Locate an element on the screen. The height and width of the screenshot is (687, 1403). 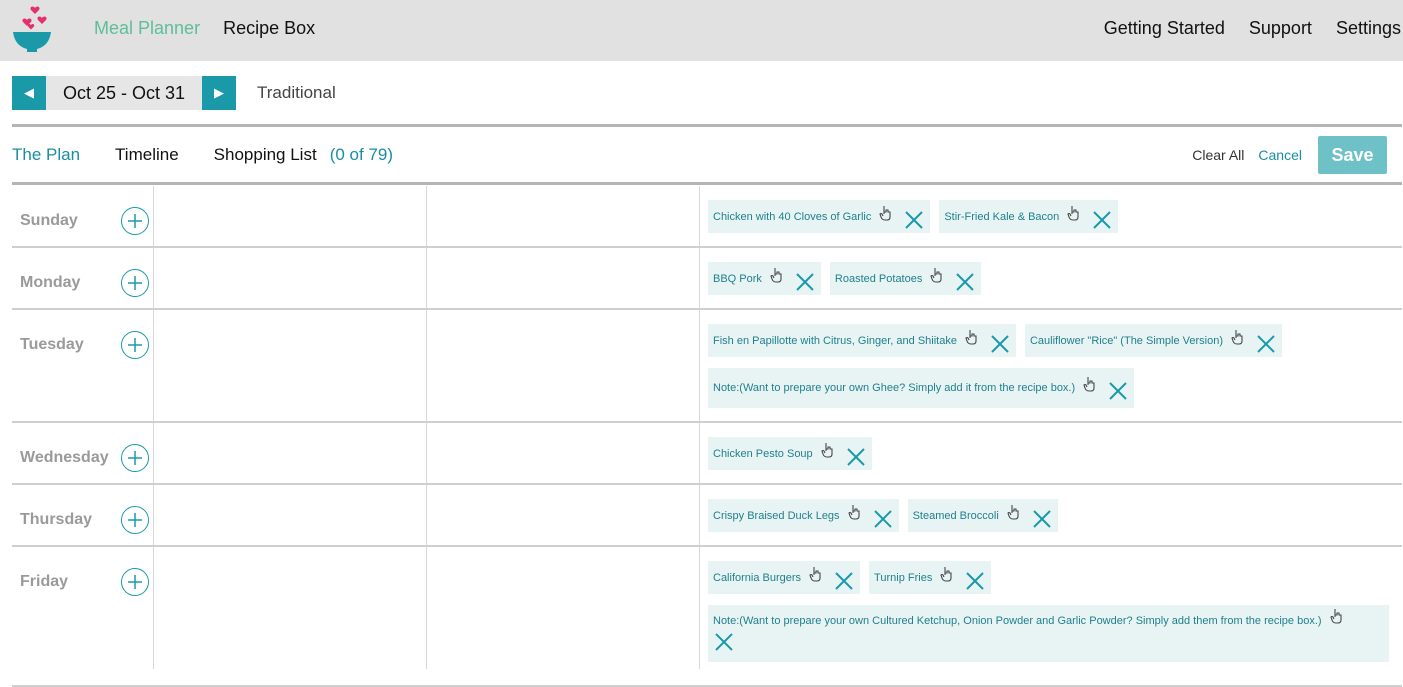
meal-chip-label: California Burgers is located at coordinates (757, 577).